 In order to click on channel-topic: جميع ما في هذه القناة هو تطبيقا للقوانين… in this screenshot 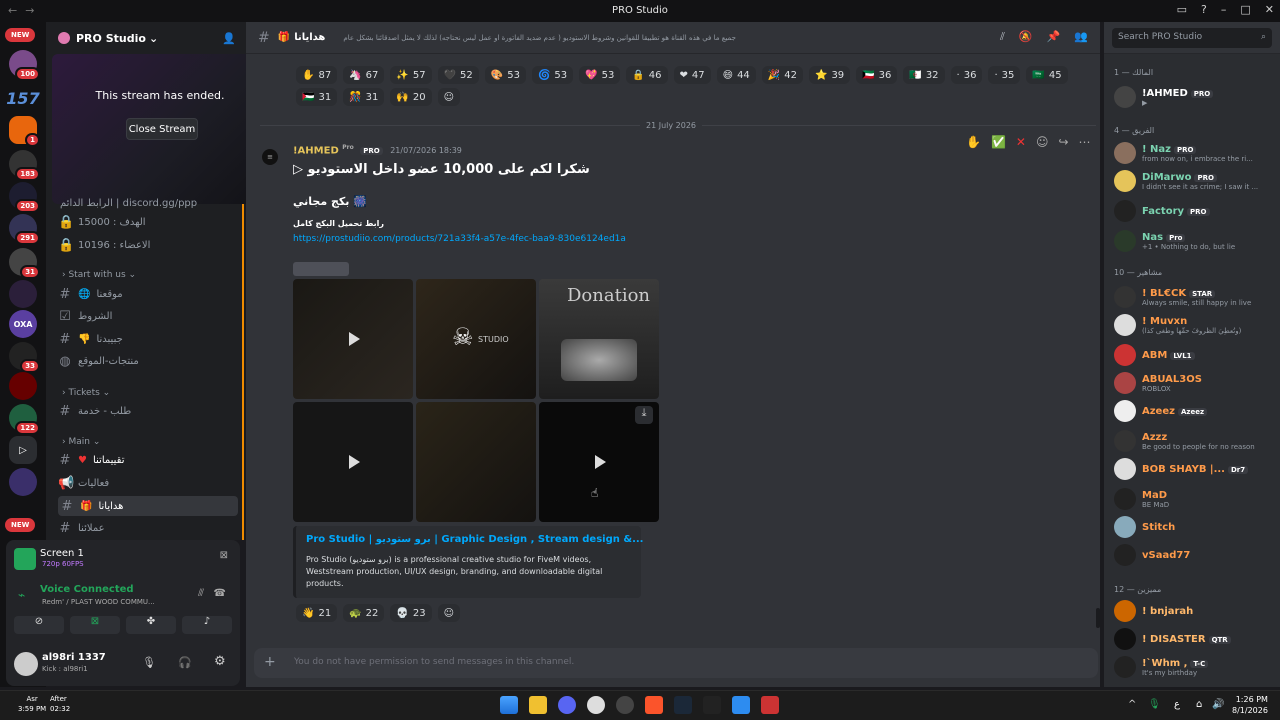, I will do `click(543, 38)`.